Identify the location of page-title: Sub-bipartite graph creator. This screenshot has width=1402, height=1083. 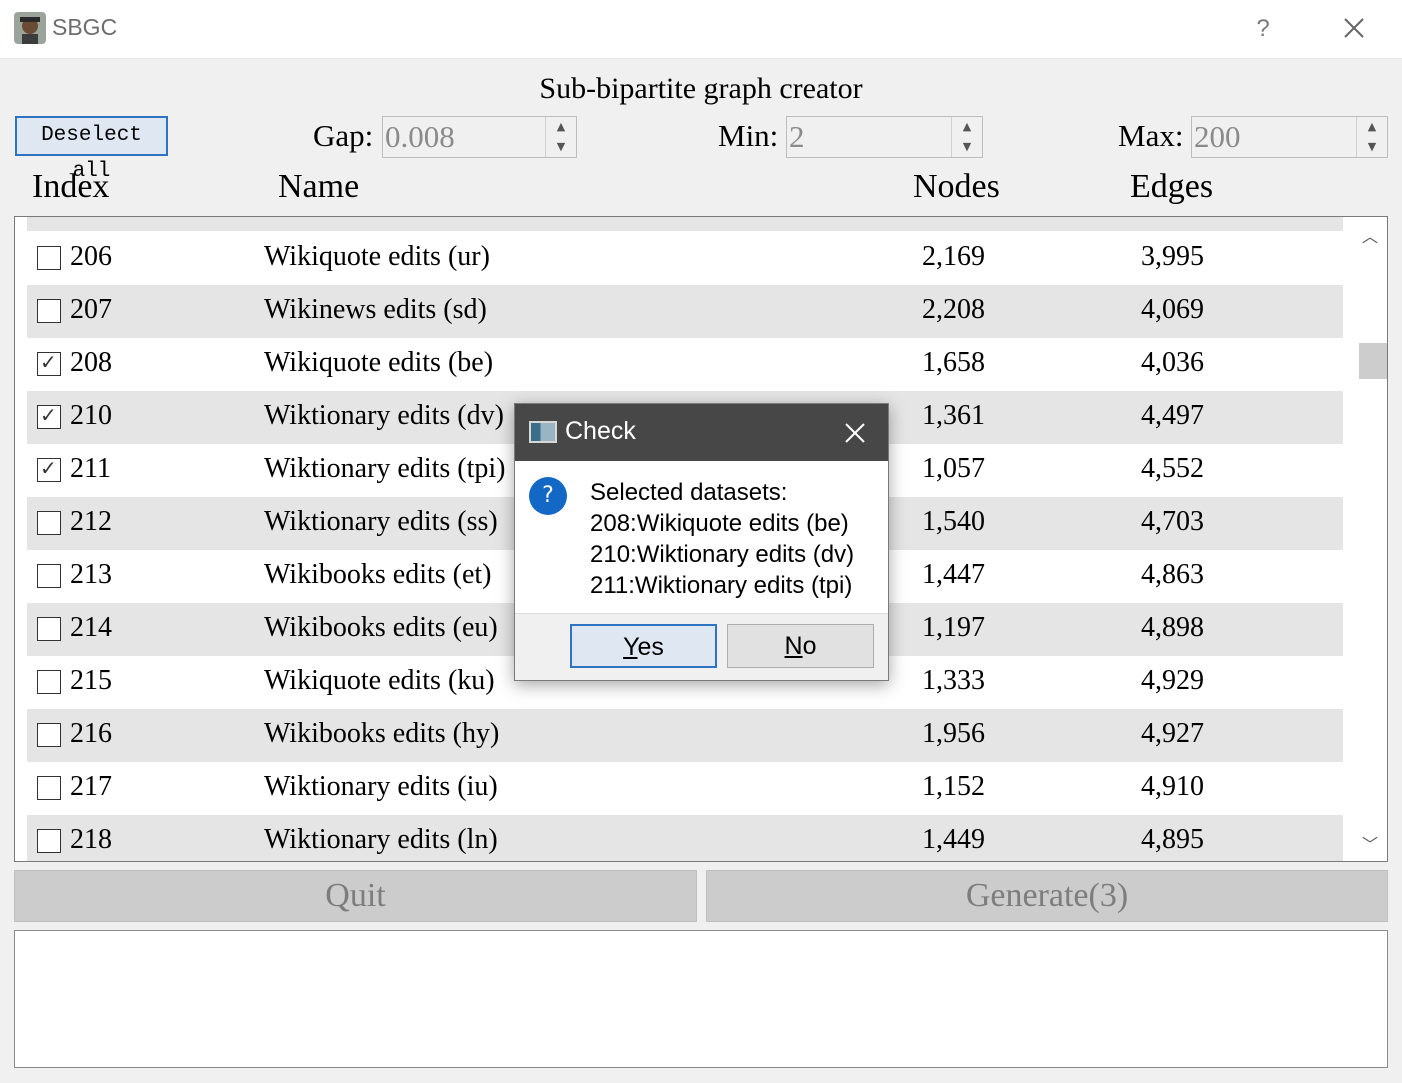
(701, 88).